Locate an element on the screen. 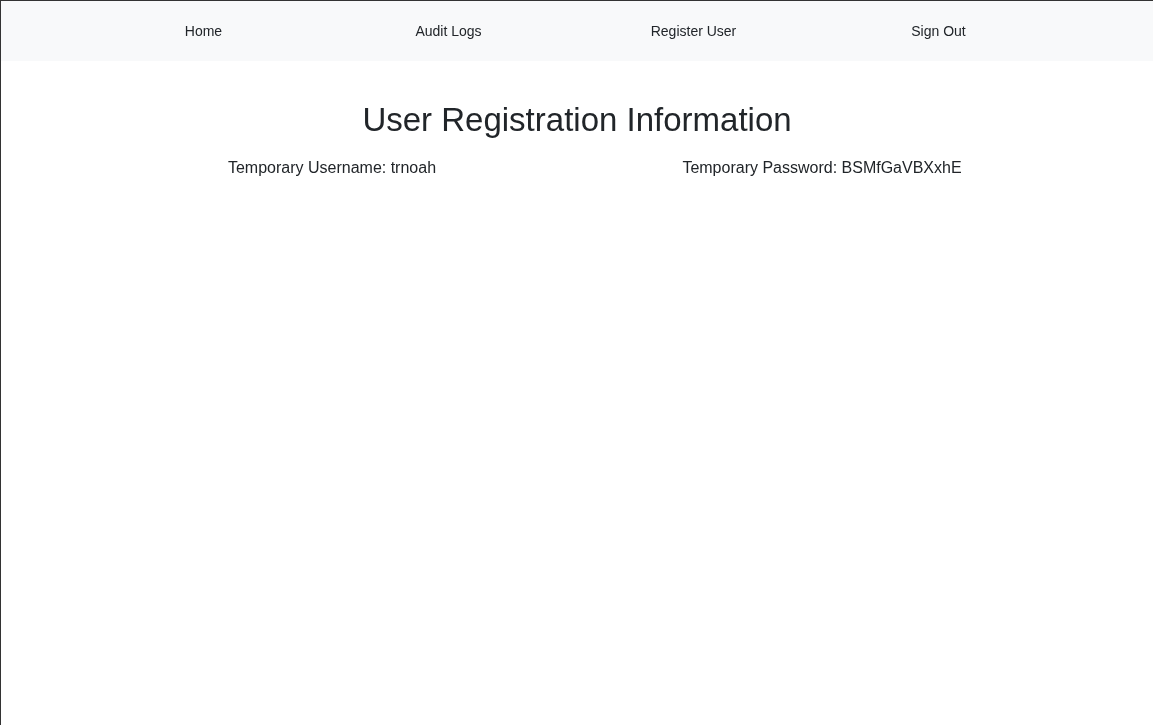 The width and height of the screenshot is (1153, 725). nav-link: Audit Logs is located at coordinates (448, 31).